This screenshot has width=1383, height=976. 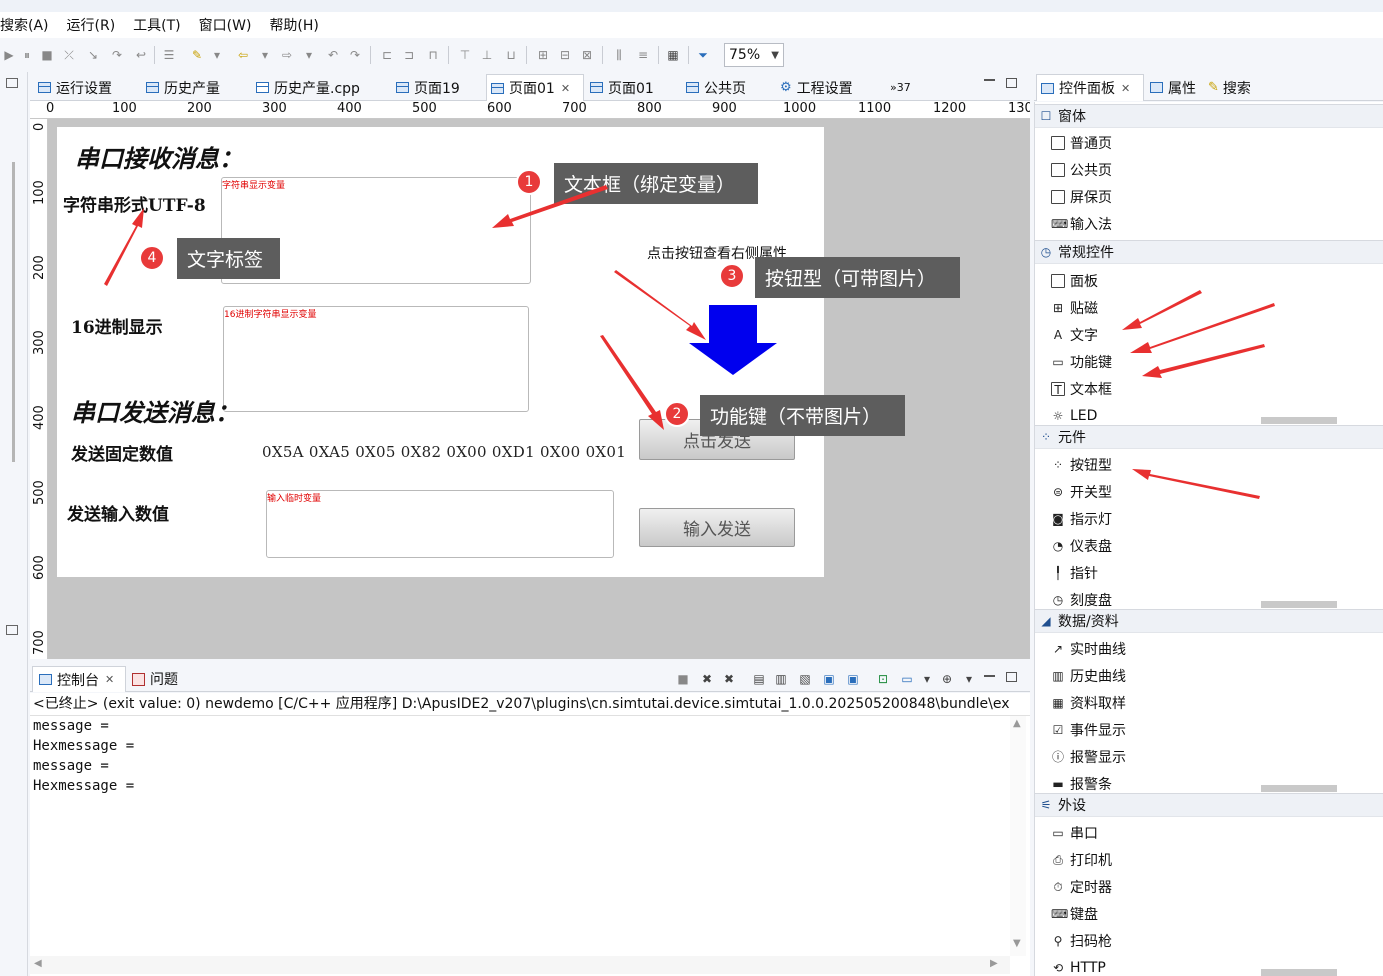 I want to click on palette-item-common-page: 公共页, so click(x=1081, y=170).